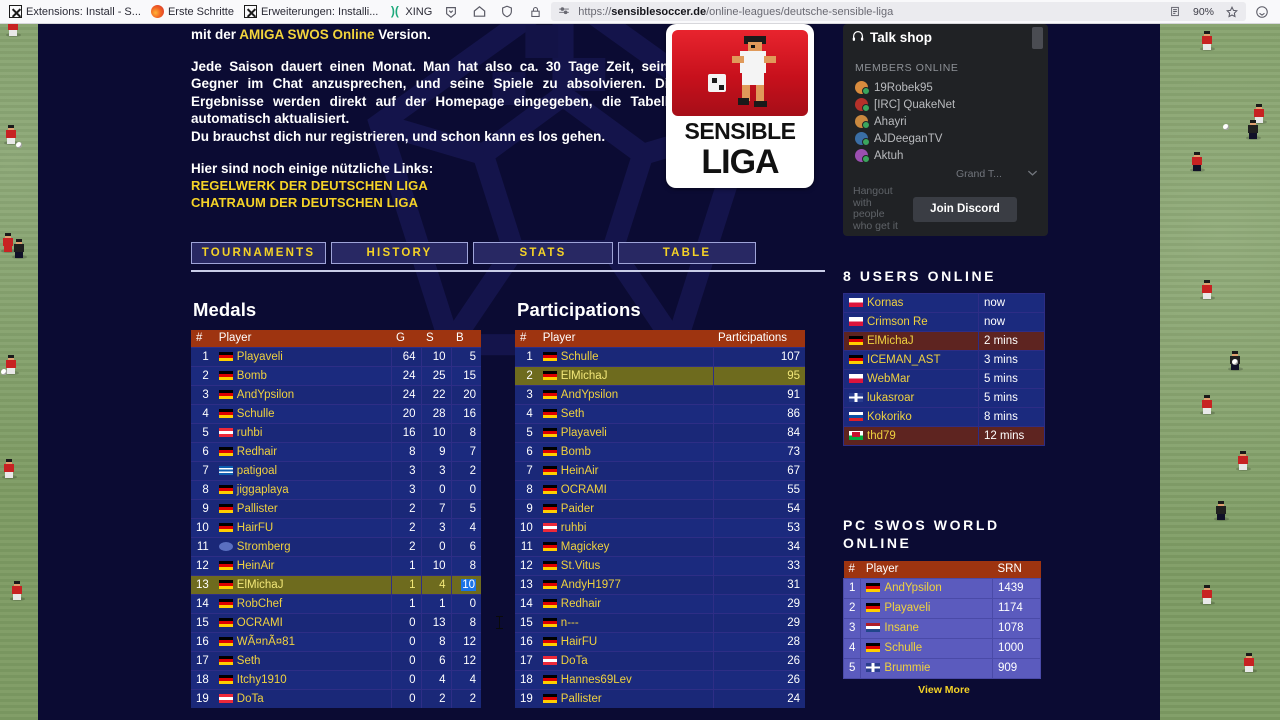 The image size is (1280, 720). I want to click on discord-member: Ahayri, so click(945, 121).